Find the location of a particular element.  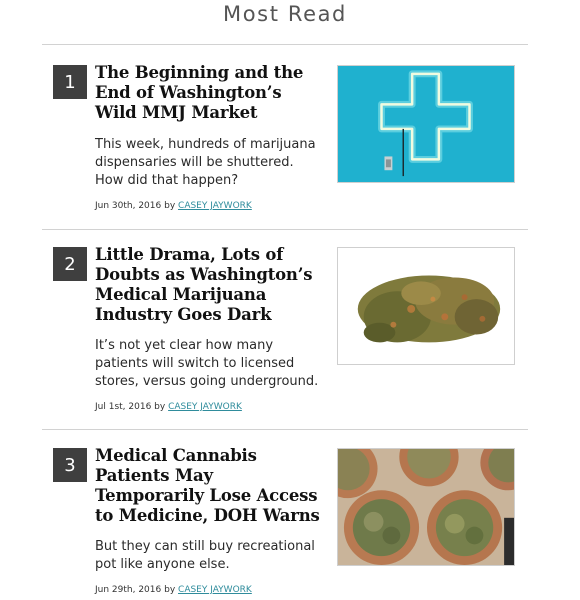

article-byline: Jul 1st, 2016 by CASEY JAYWORK is located at coordinates (215, 407).